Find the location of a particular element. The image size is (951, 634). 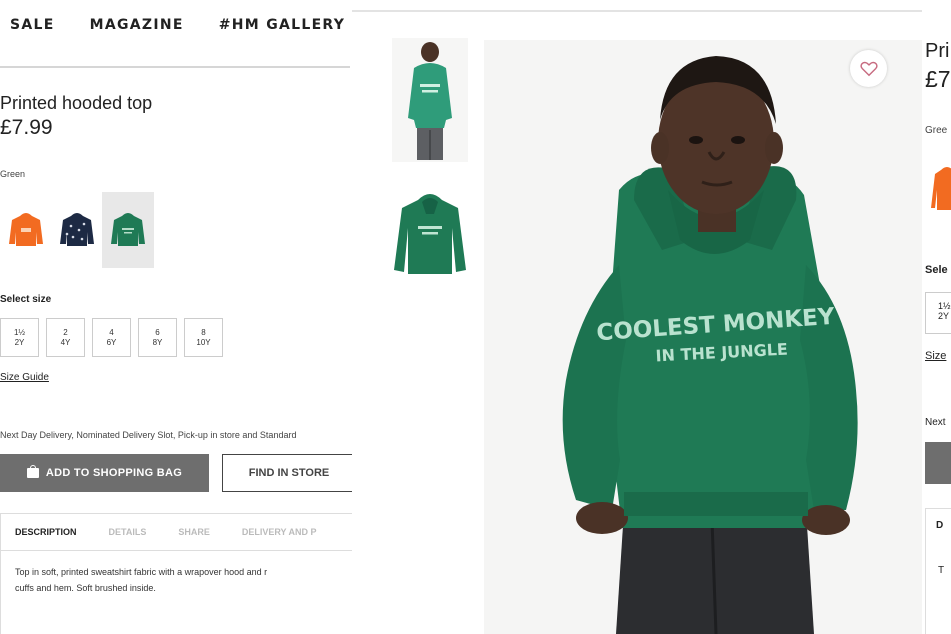

right-color-label: Gree is located at coordinates (936, 130).